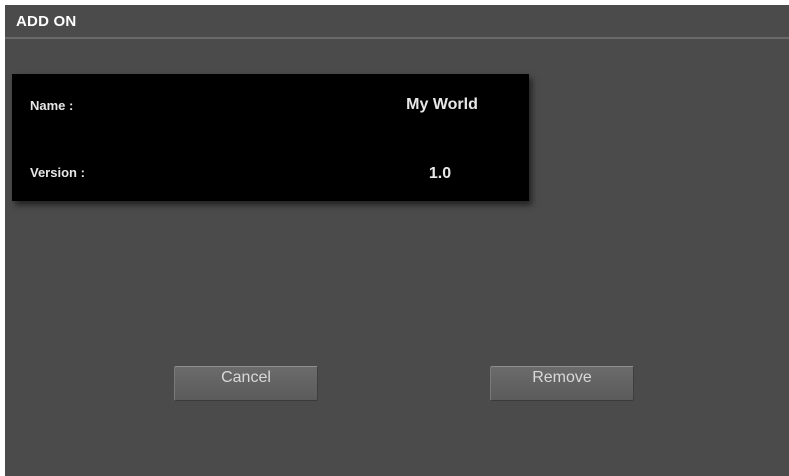 The width and height of the screenshot is (789, 476). Describe the element at coordinates (57, 172) in the screenshot. I see `version-label: Version :` at that location.